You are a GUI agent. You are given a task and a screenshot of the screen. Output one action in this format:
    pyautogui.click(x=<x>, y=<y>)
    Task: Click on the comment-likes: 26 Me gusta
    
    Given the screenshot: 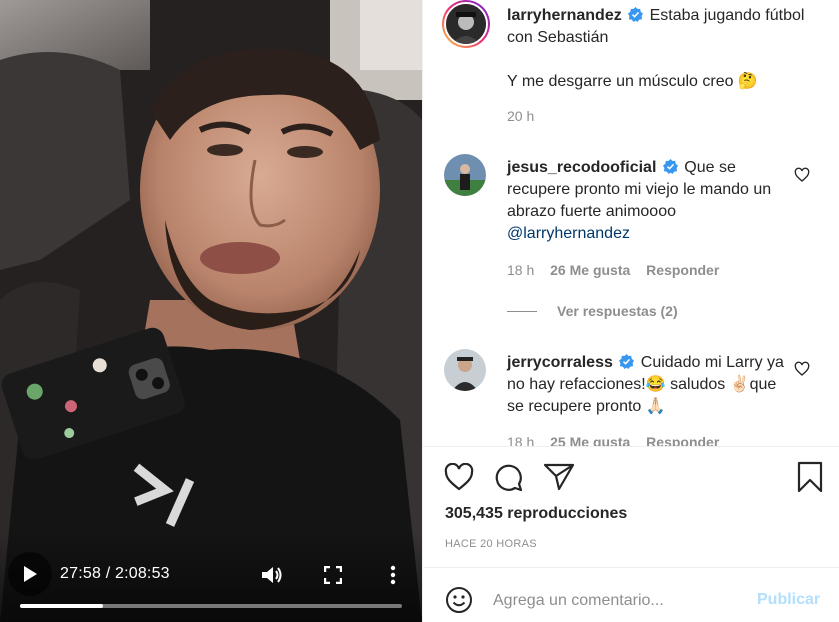 What is the action you would take?
    pyautogui.click(x=590, y=270)
    